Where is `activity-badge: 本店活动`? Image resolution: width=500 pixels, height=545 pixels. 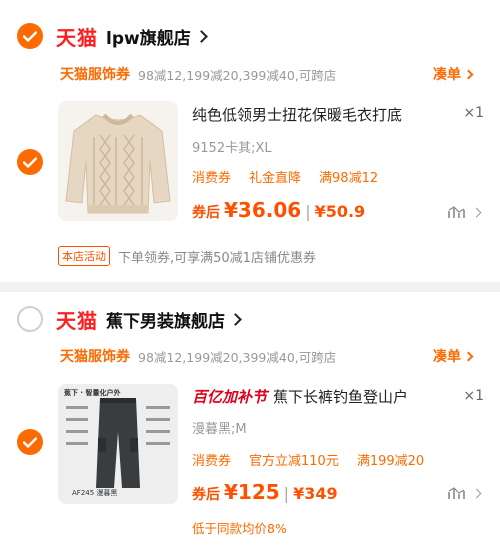
activity-badge: 本店活动 is located at coordinates (84, 256).